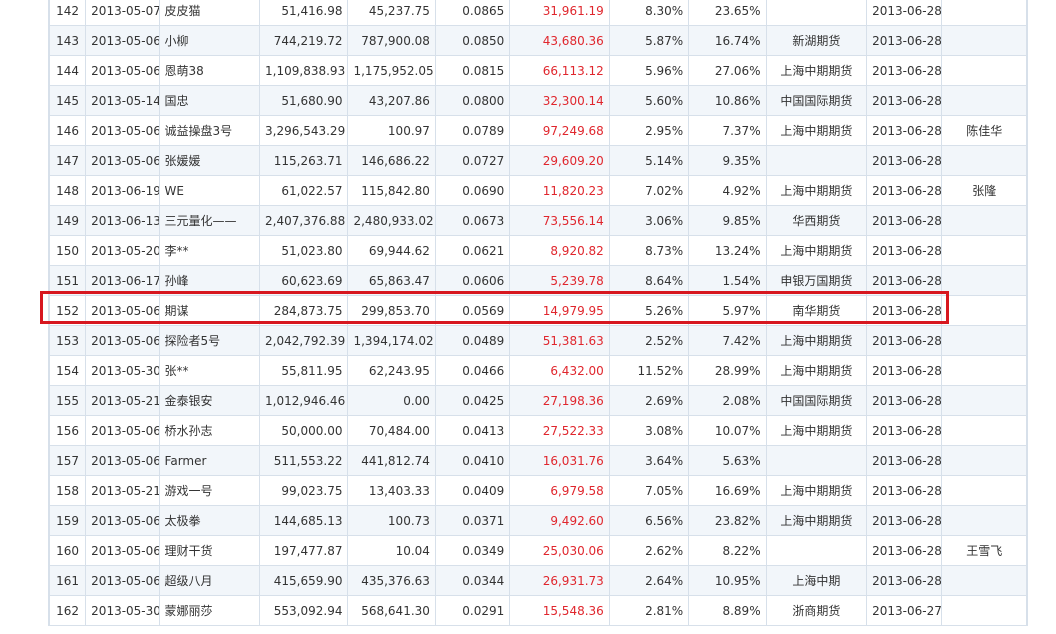 This screenshot has height=634, width=1056. Describe the element at coordinates (209, 280) in the screenshot. I see `cell-account-name: 孙峰` at that location.